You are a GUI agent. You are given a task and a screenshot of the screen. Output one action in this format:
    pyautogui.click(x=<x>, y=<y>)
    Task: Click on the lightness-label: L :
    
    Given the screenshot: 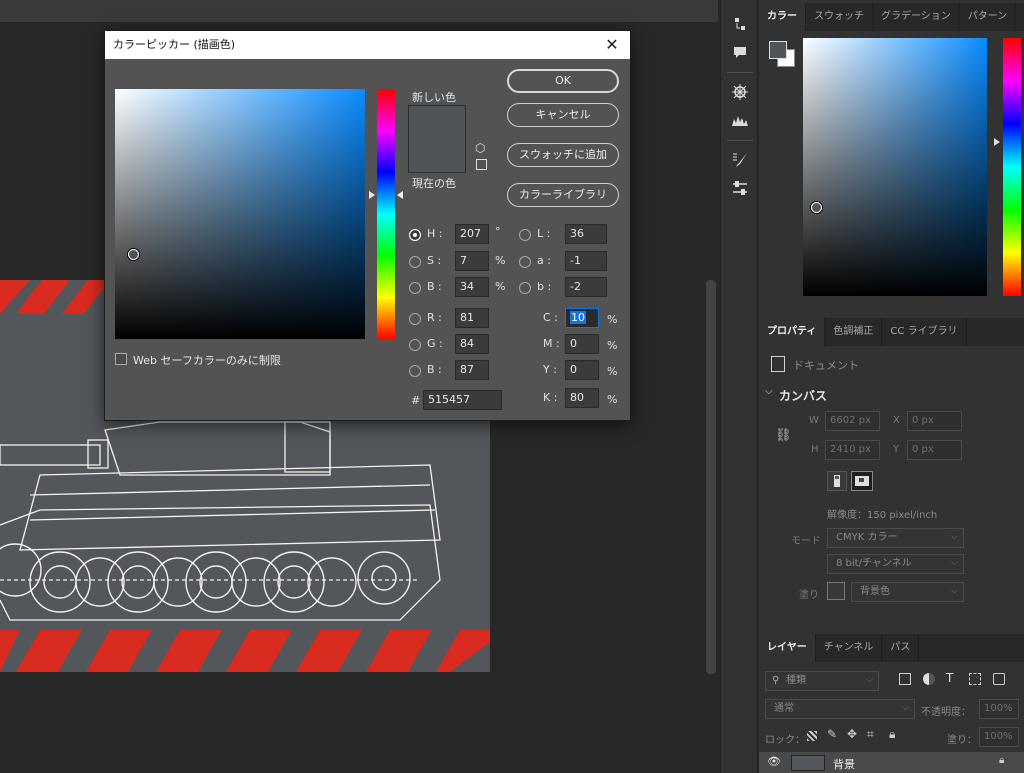 What is the action you would take?
    pyautogui.click(x=544, y=233)
    